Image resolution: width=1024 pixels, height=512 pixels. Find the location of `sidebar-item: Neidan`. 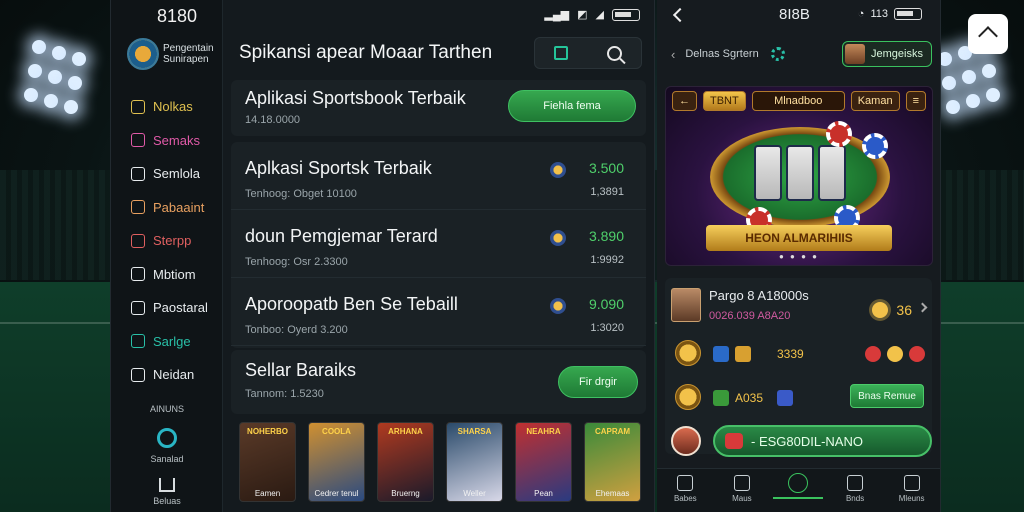

sidebar-item: Neidan is located at coordinates (176, 375).